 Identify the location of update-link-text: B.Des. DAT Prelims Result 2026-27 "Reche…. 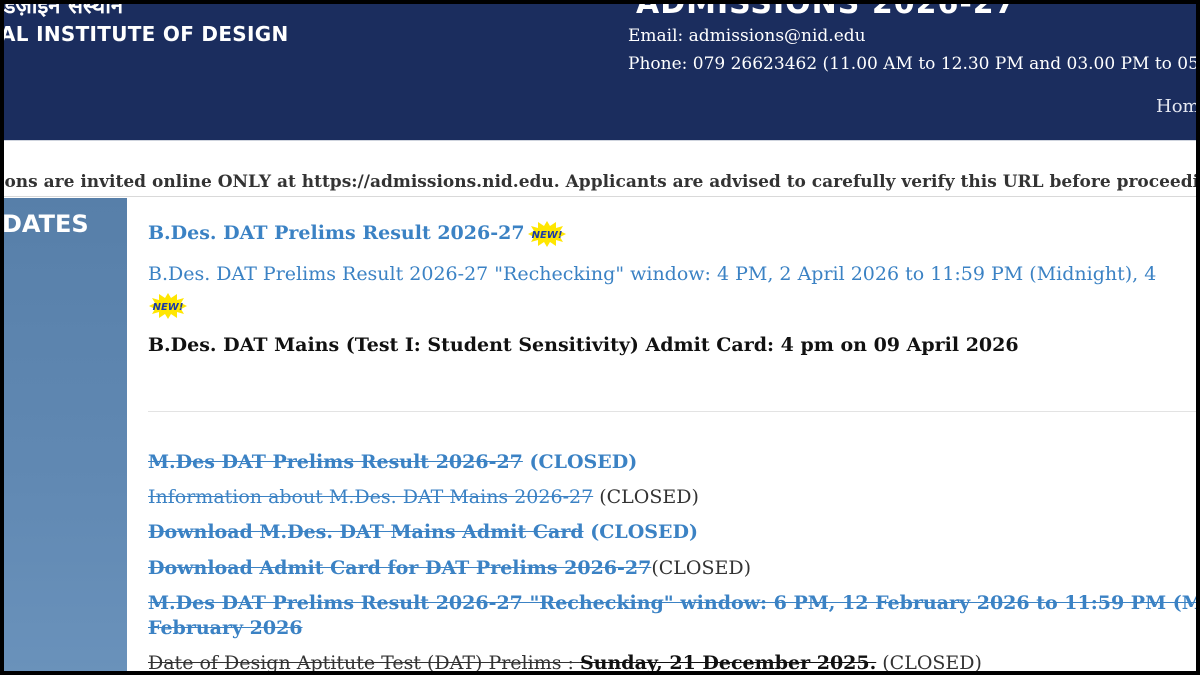
(652, 274).